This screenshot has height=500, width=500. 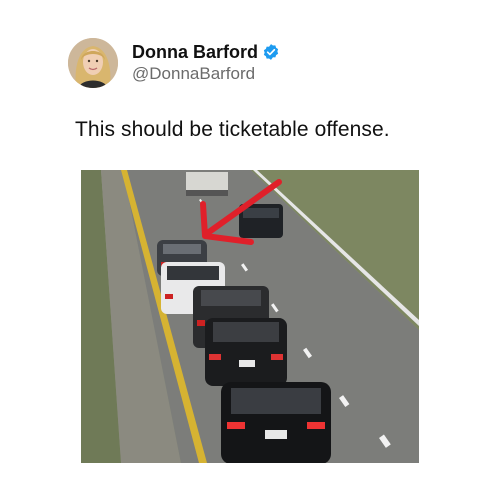 What do you see at coordinates (206, 74) in the screenshot?
I see `author-handle: @DonnaBarford` at bounding box center [206, 74].